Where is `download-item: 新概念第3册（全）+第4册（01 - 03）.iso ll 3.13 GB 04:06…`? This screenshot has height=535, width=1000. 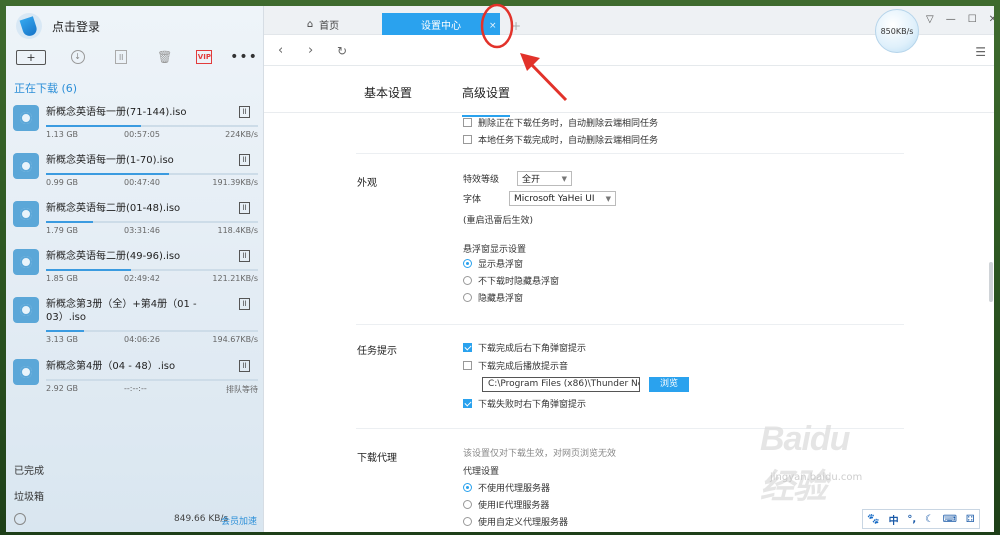 download-item: 新概念第3册（全）+第4册（01 - 03）.iso ll 3.13 GB 04:06… is located at coordinates (135, 325).